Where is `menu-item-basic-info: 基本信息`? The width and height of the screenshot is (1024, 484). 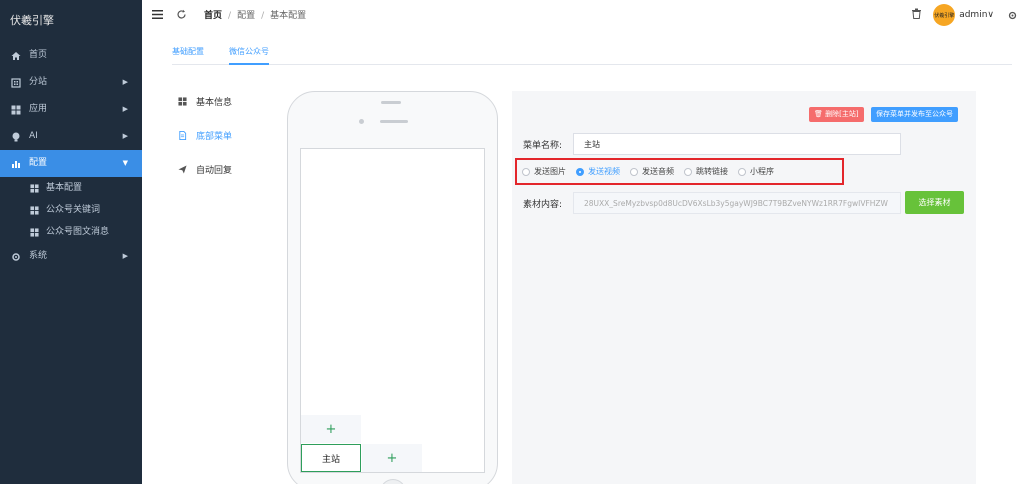
menu-item-basic-info: 基本信息 is located at coordinates (222, 101).